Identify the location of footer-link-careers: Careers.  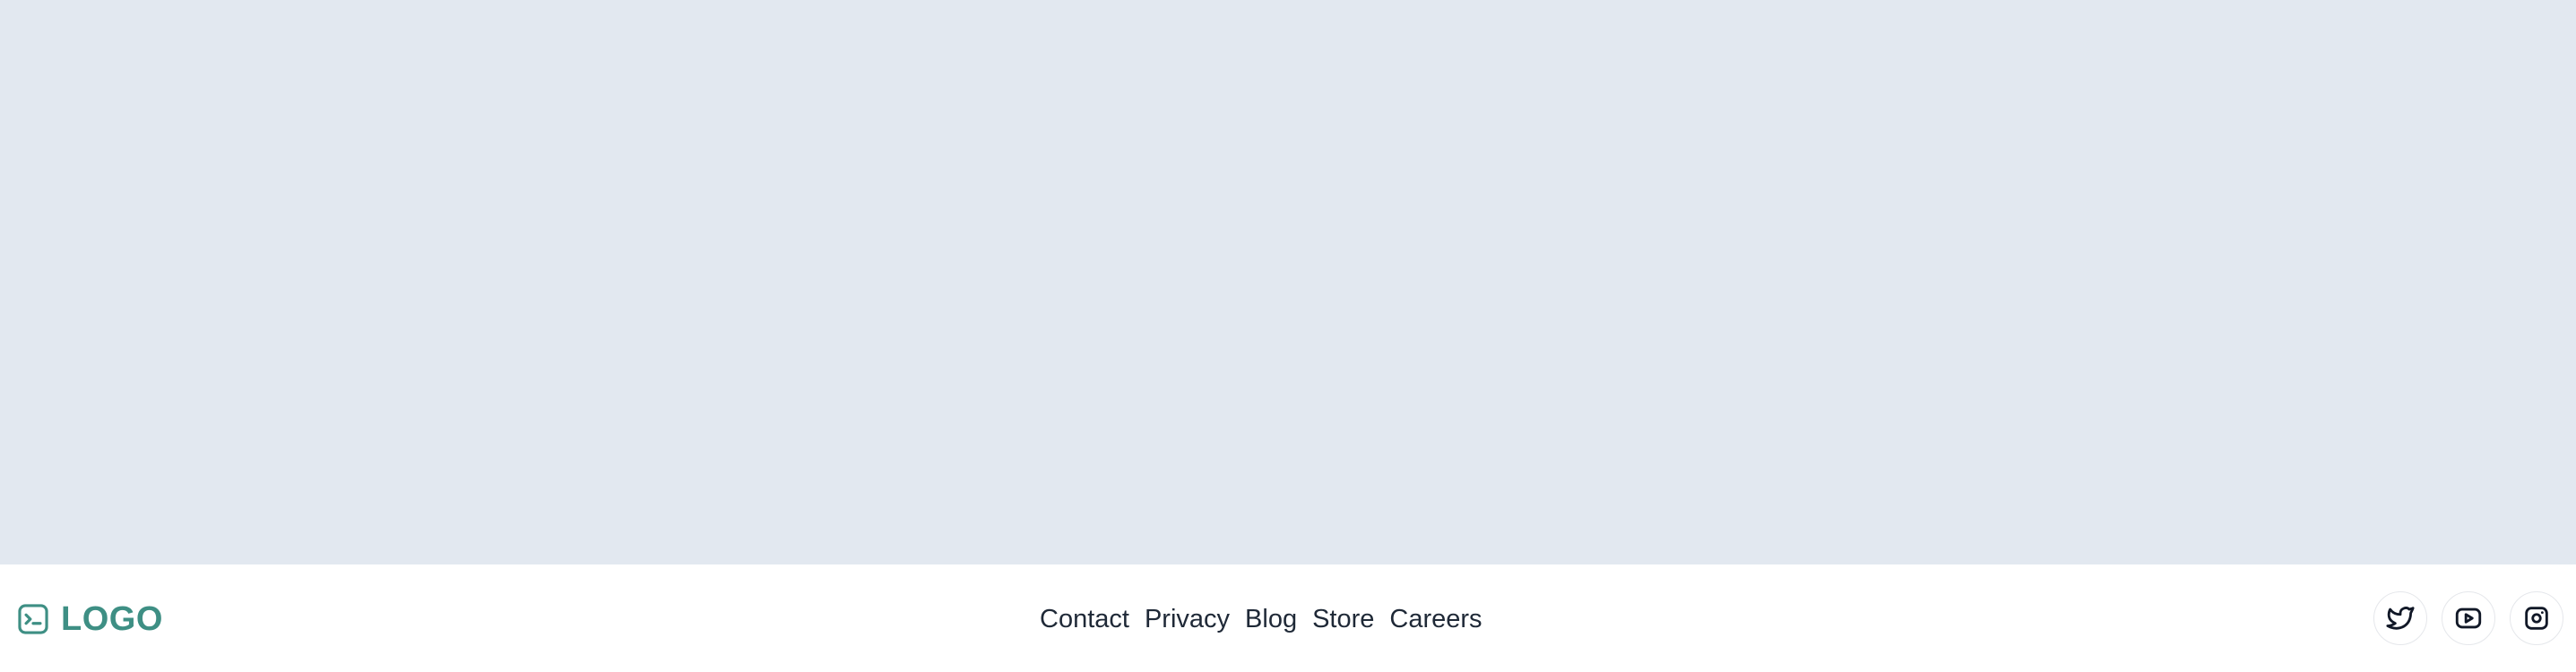
(1435, 619).